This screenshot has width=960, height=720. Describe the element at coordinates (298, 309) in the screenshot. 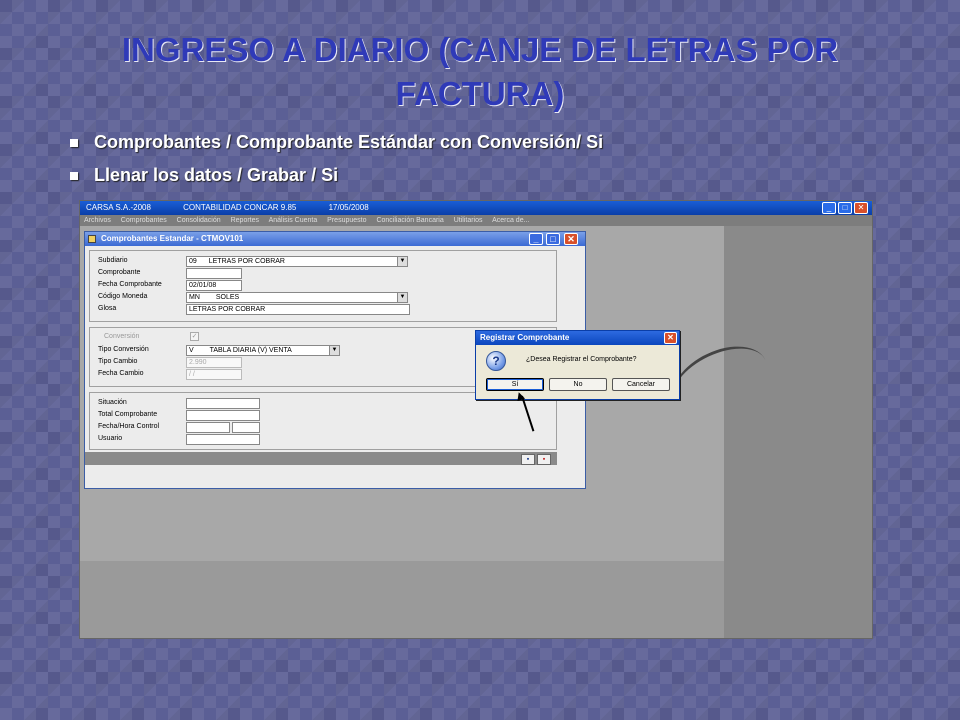

I see `glosa-input: LETRAS POR COBRAR` at that location.